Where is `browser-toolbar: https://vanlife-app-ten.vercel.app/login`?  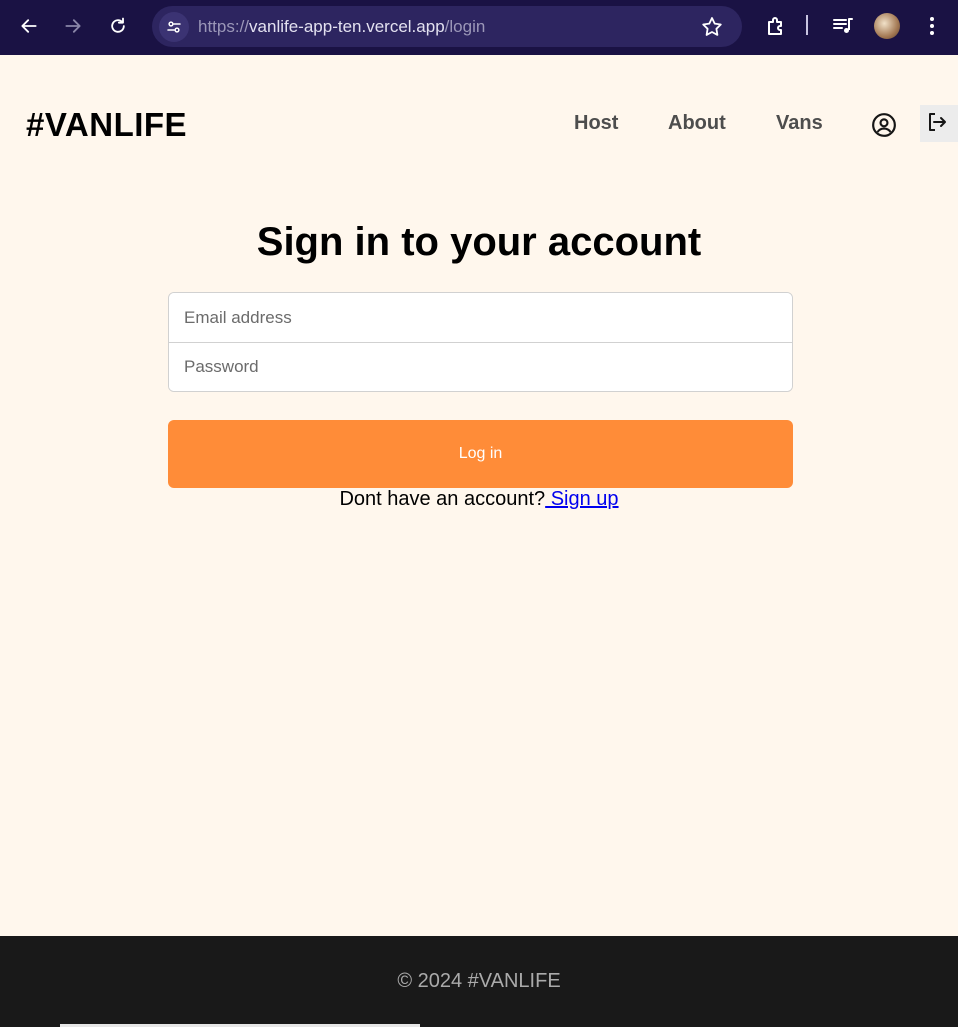 browser-toolbar: https://vanlife-app-ten.vercel.app/login is located at coordinates (479, 27).